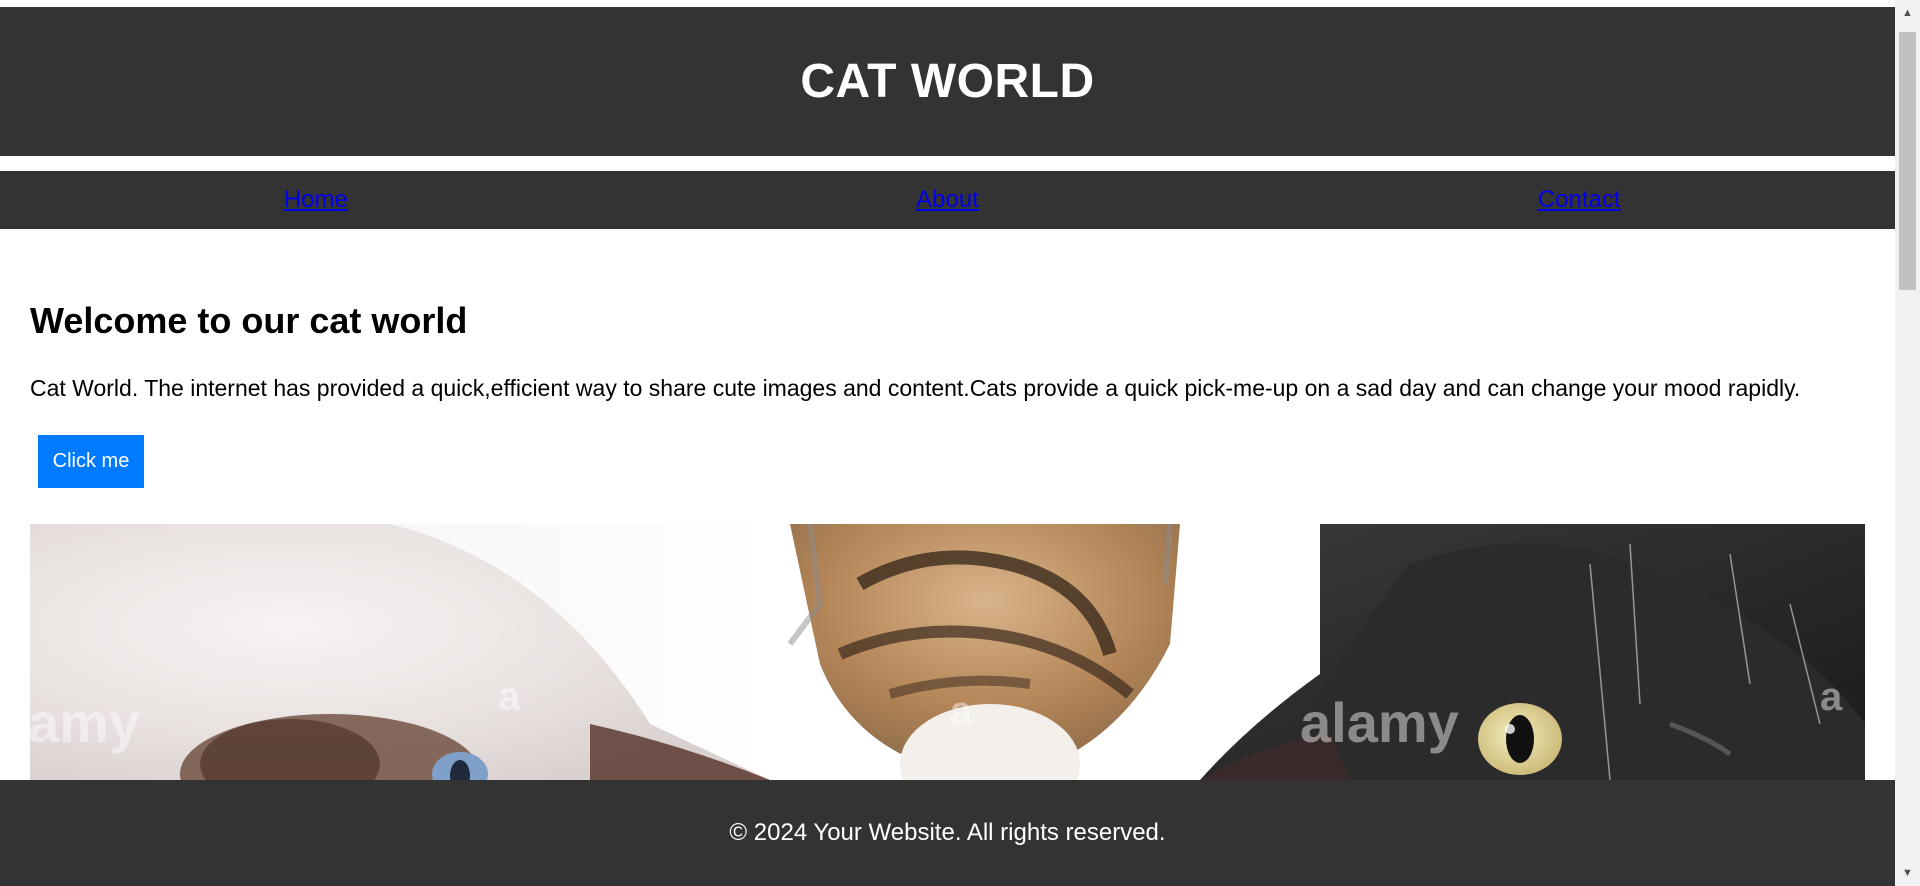 The width and height of the screenshot is (1920, 886). What do you see at coordinates (1379, 722) in the screenshot?
I see `watermark-text-2: alamy` at bounding box center [1379, 722].